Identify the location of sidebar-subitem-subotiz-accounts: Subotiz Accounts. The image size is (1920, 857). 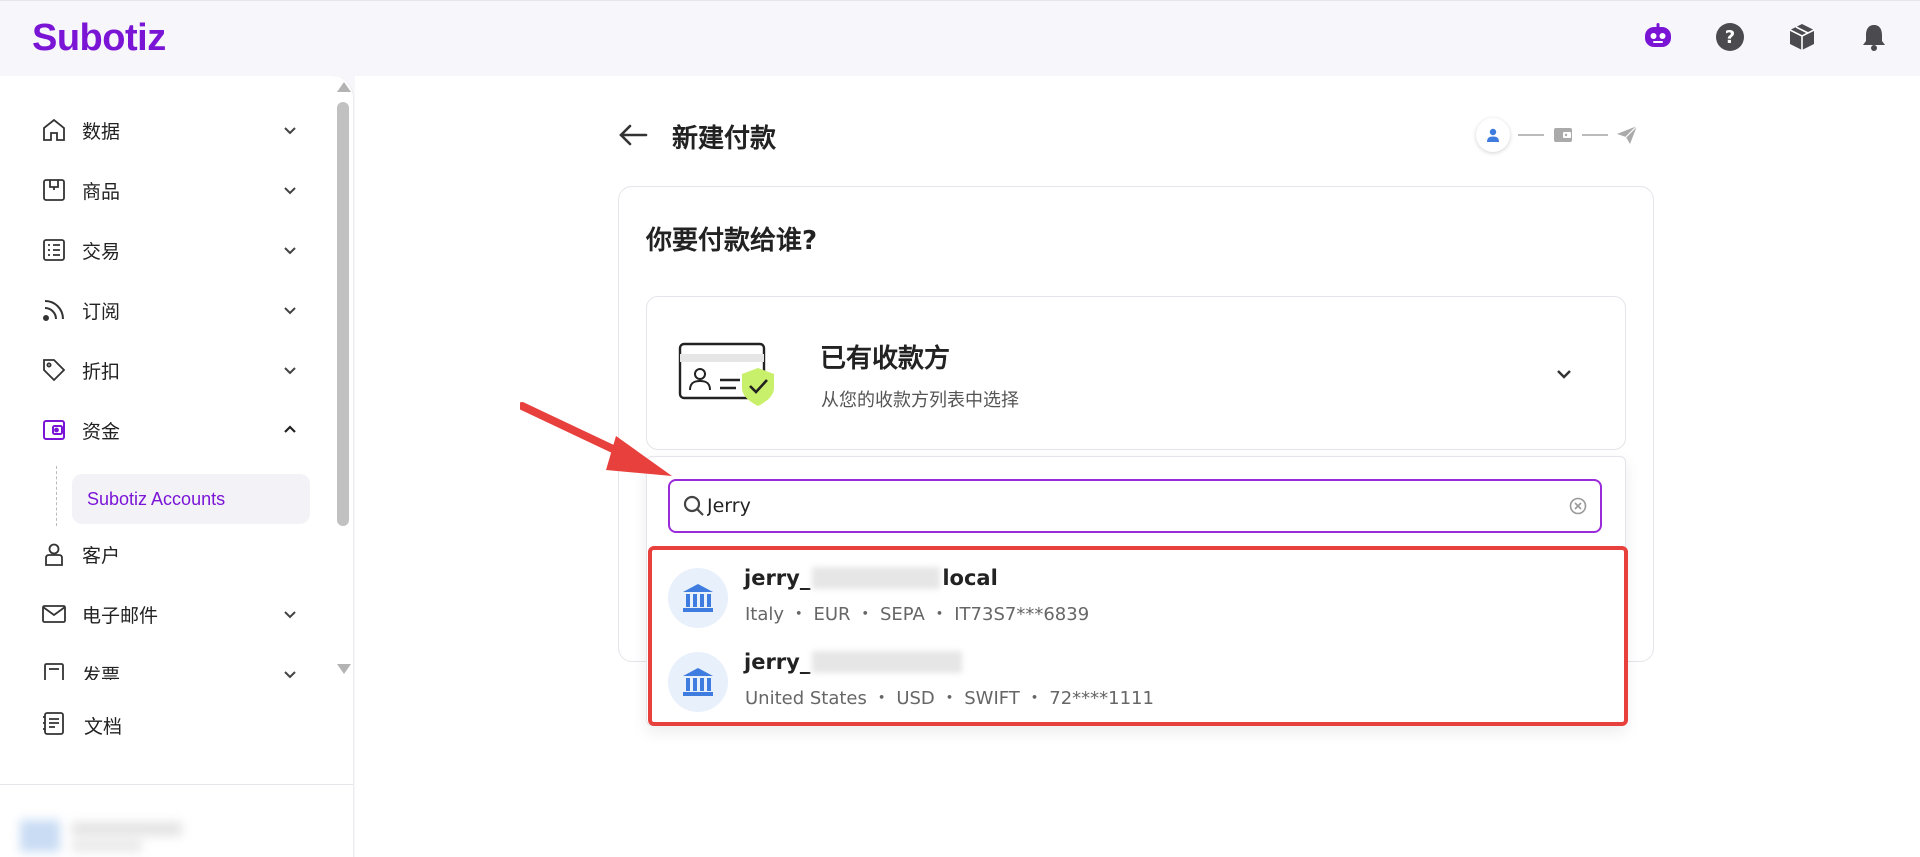
(191, 499).